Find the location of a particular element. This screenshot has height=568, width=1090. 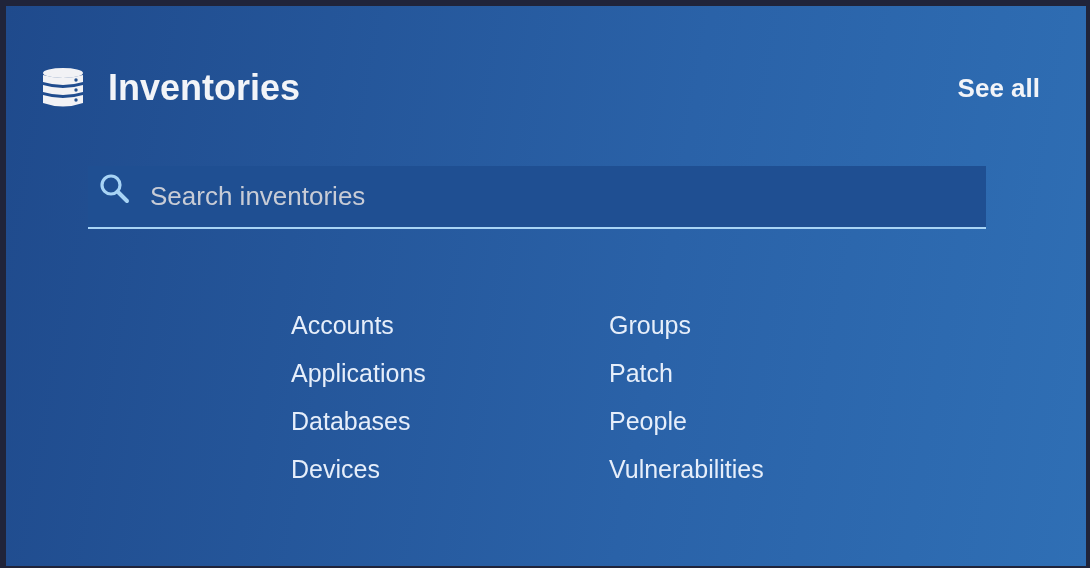

inventory-link: Groups is located at coordinates (650, 325).